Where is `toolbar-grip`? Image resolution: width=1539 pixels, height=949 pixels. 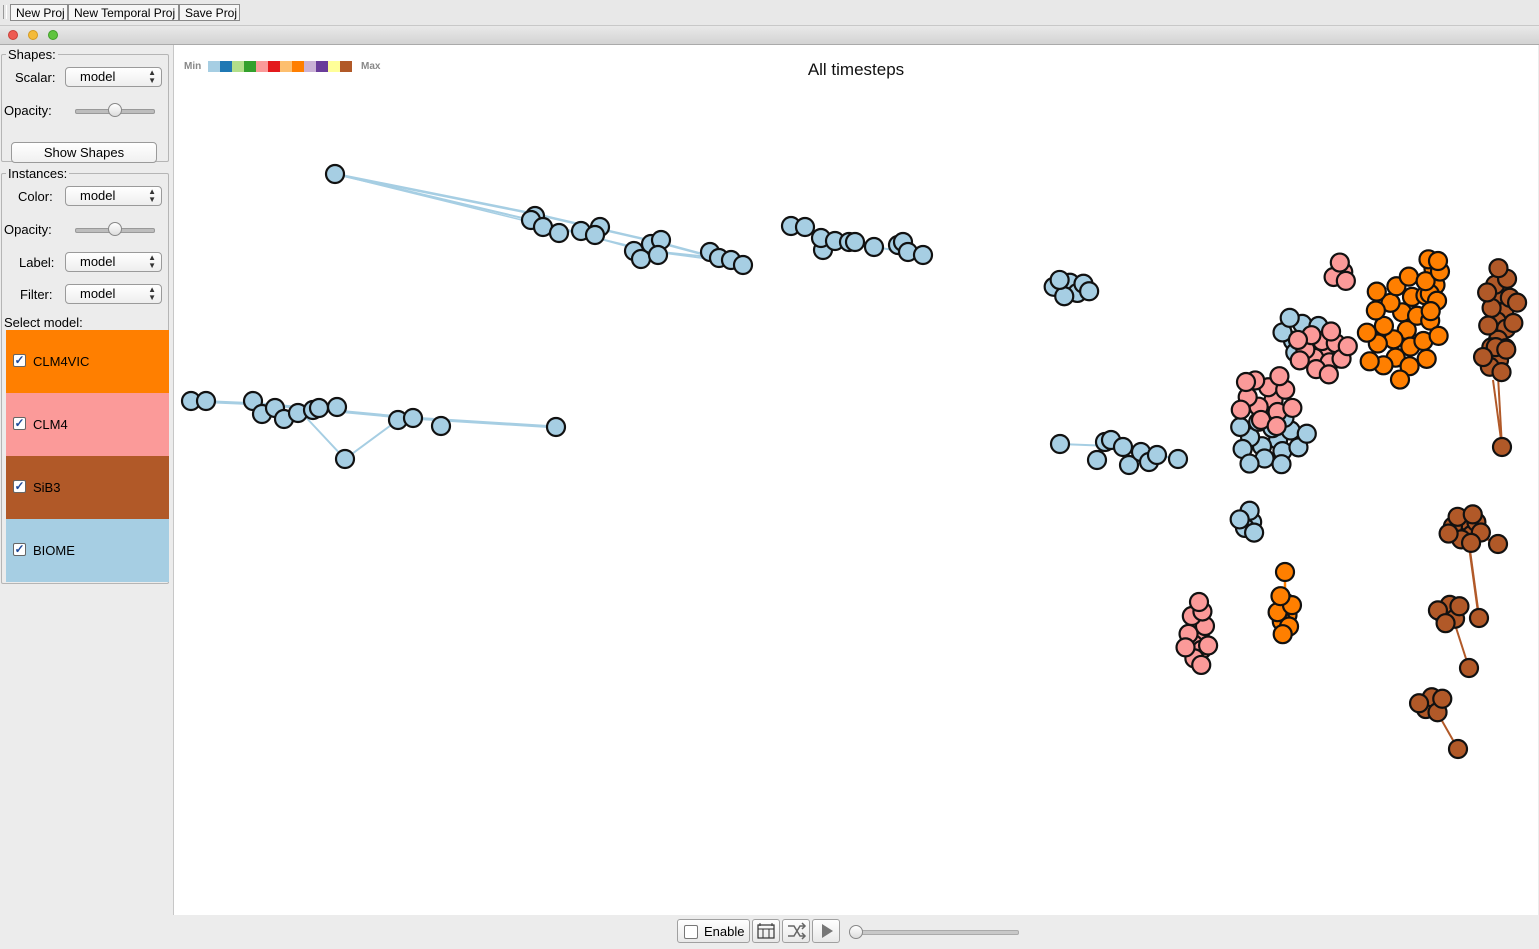 toolbar-grip is located at coordinates (5, 12).